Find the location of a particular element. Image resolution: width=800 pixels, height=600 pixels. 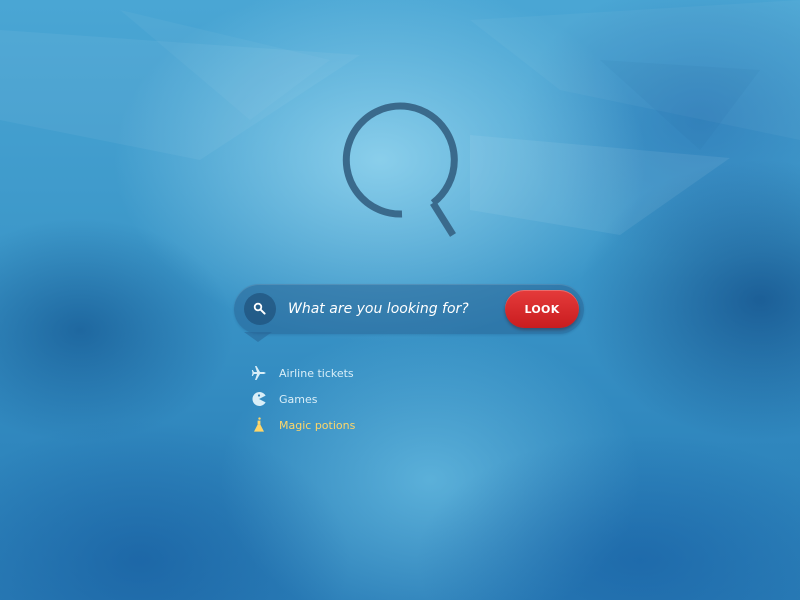

suggestion-label: Magic potions is located at coordinates (317, 425).